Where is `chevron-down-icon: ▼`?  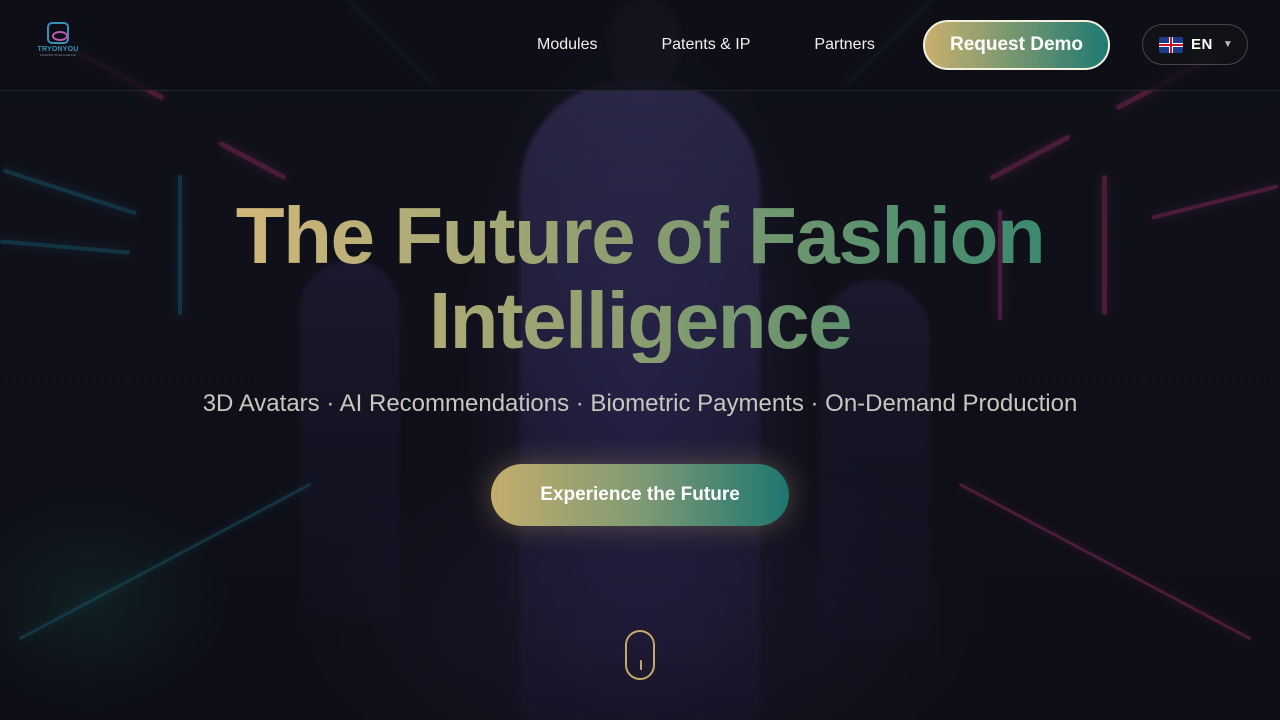
chevron-down-icon: ▼ is located at coordinates (1227, 44).